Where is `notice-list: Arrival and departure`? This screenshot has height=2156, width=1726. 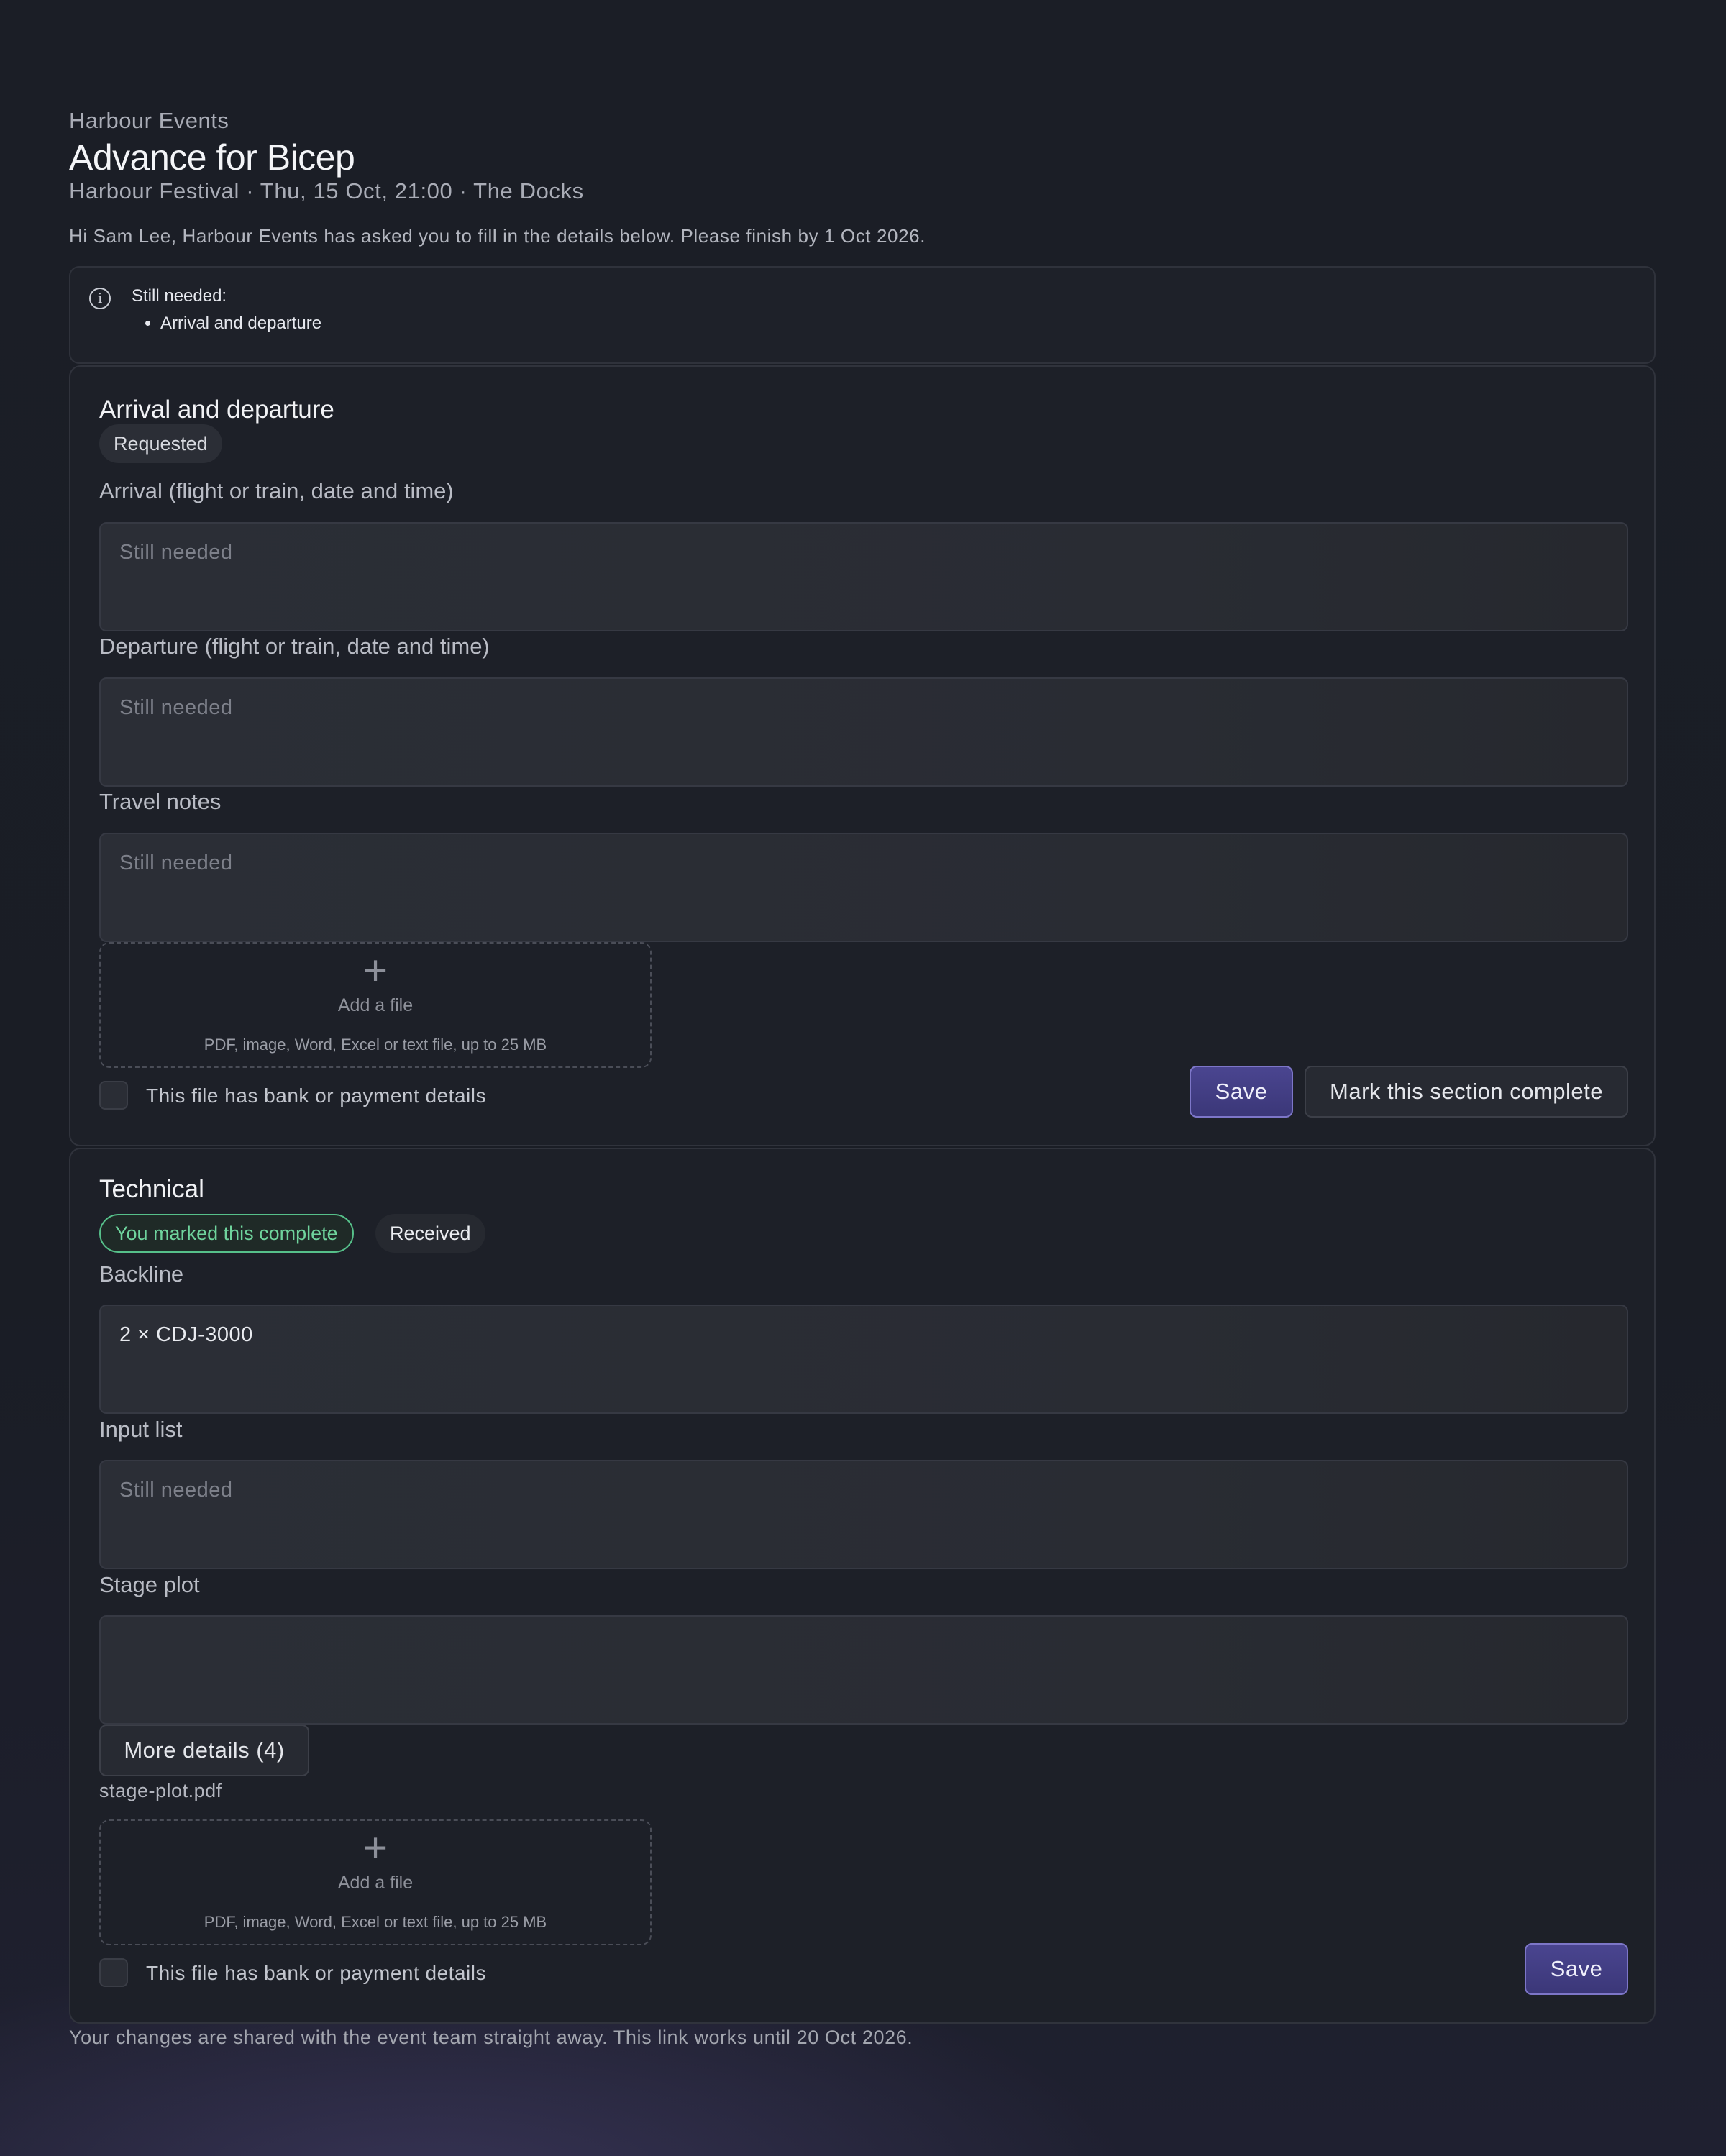 notice-list: Arrival and departure is located at coordinates (226, 324).